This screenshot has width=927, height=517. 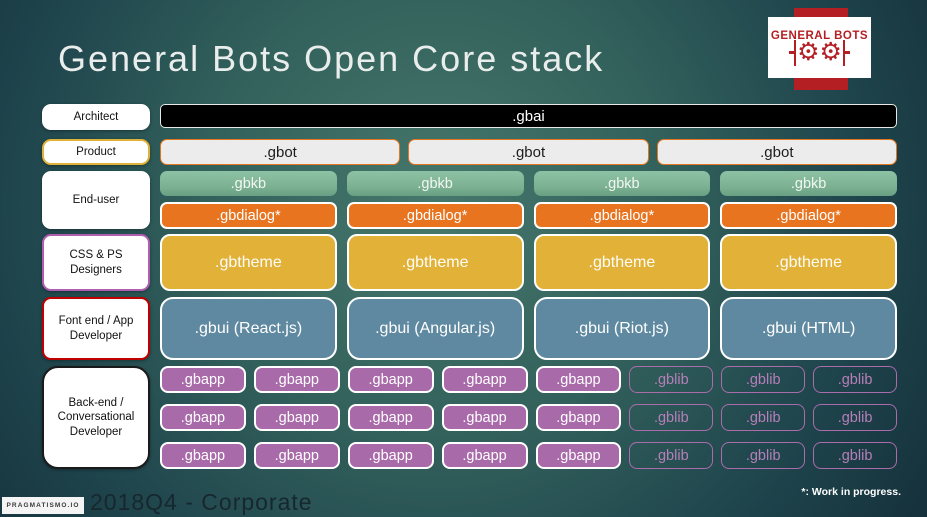 What do you see at coordinates (96, 117) in the screenshot?
I see `role-label-architect: Architect` at bounding box center [96, 117].